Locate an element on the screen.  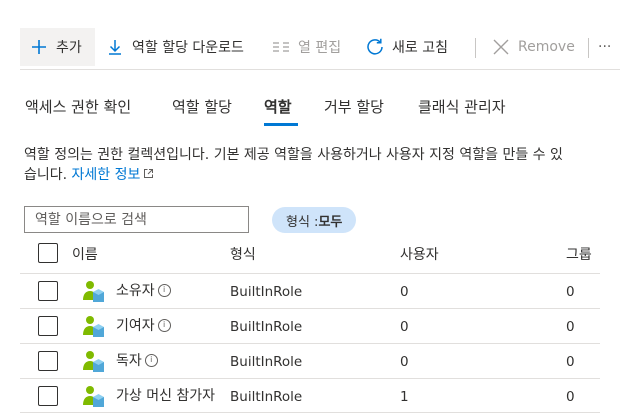
refresh-label: 새로 고침 is located at coordinates (420, 48).